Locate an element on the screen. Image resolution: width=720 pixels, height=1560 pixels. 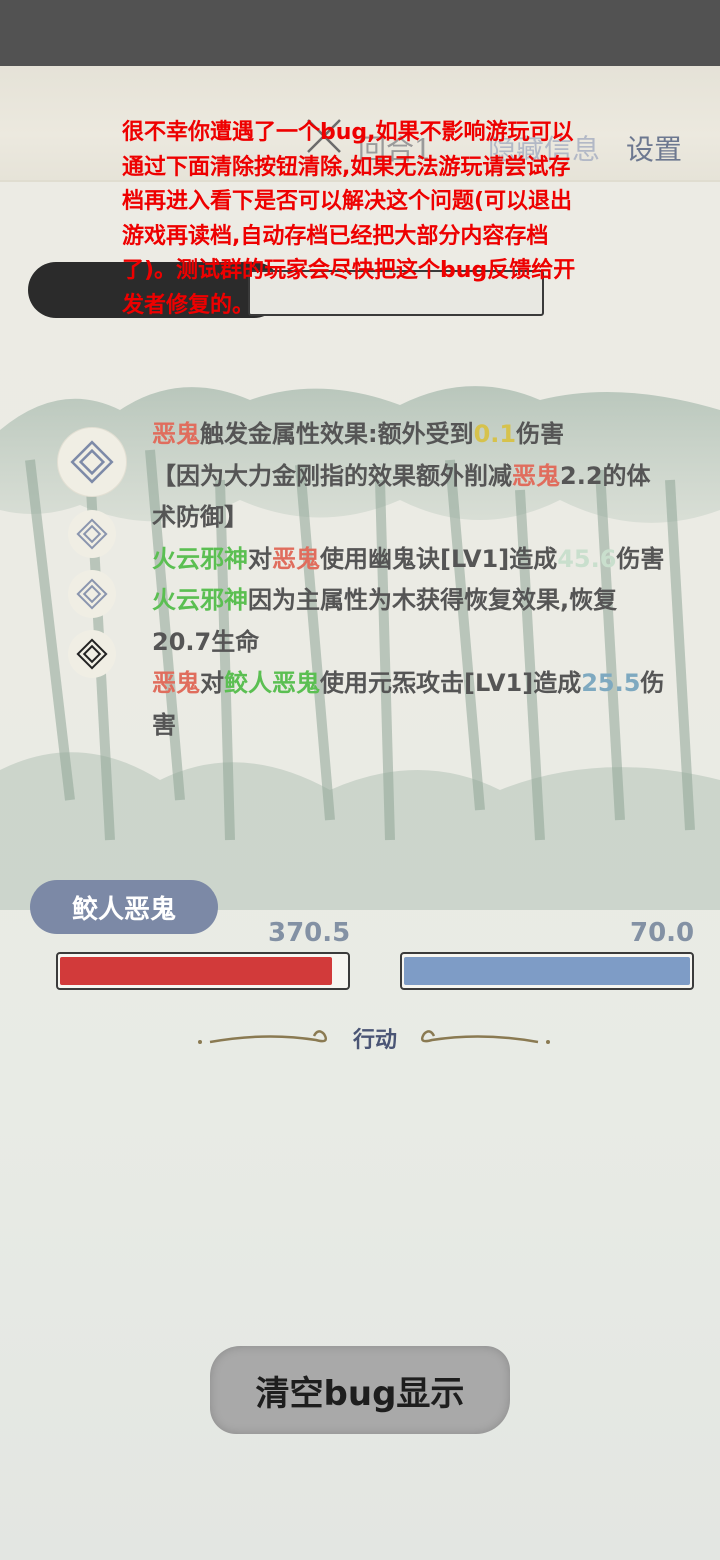
log-line: 恶鬼触发金属性效果:额外受到0.1伤害 is located at coordinates (412, 435).